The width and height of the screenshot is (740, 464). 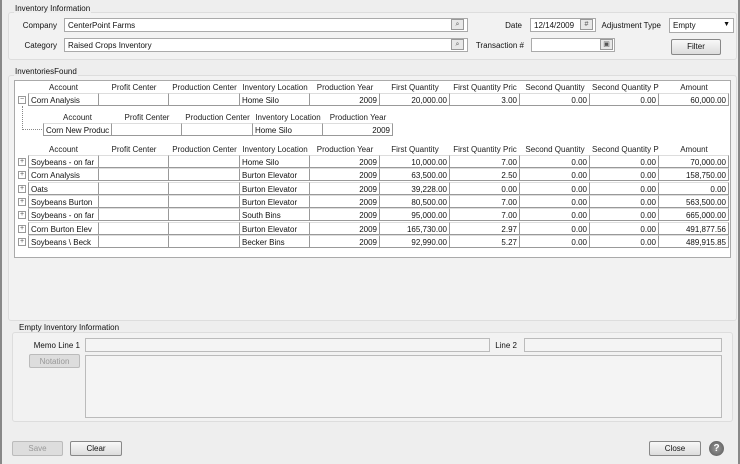 What do you see at coordinates (586, 24) in the screenshot?
I see `calendar-icon: #` at bounding box center [586, 24].